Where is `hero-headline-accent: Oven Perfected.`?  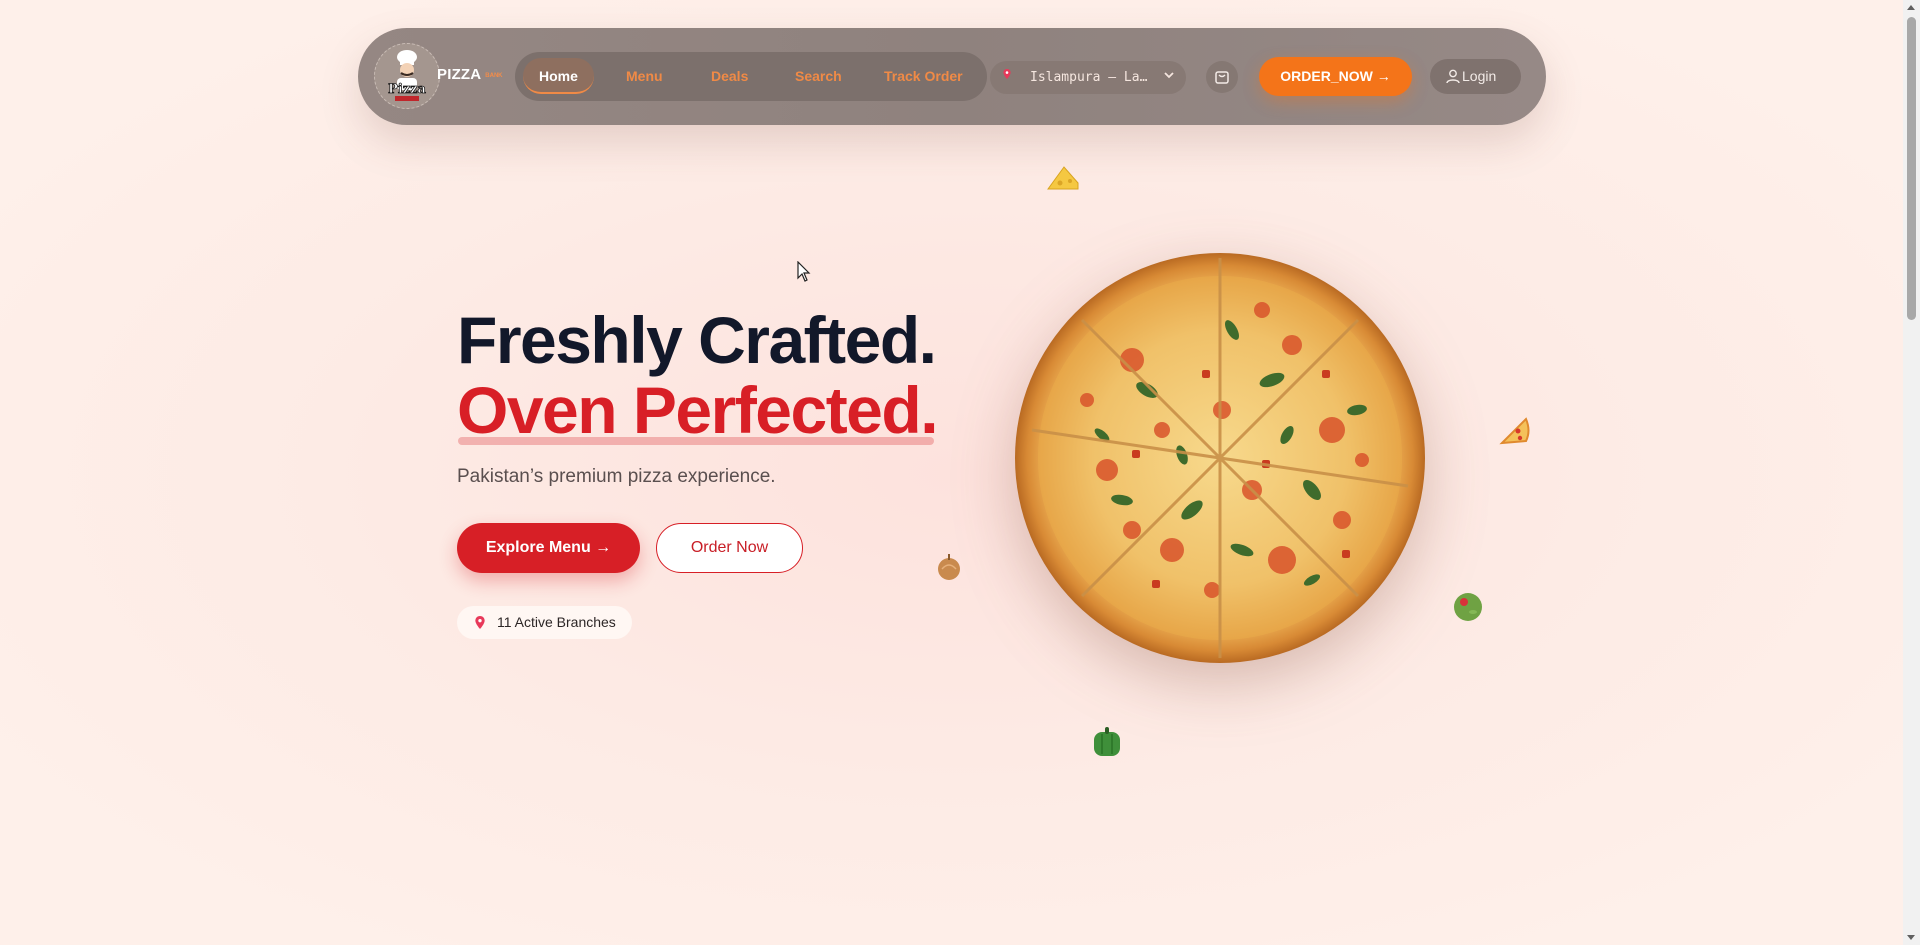 hero-headline-accent: Oven Perfected. is located at coordinates (698, 410).